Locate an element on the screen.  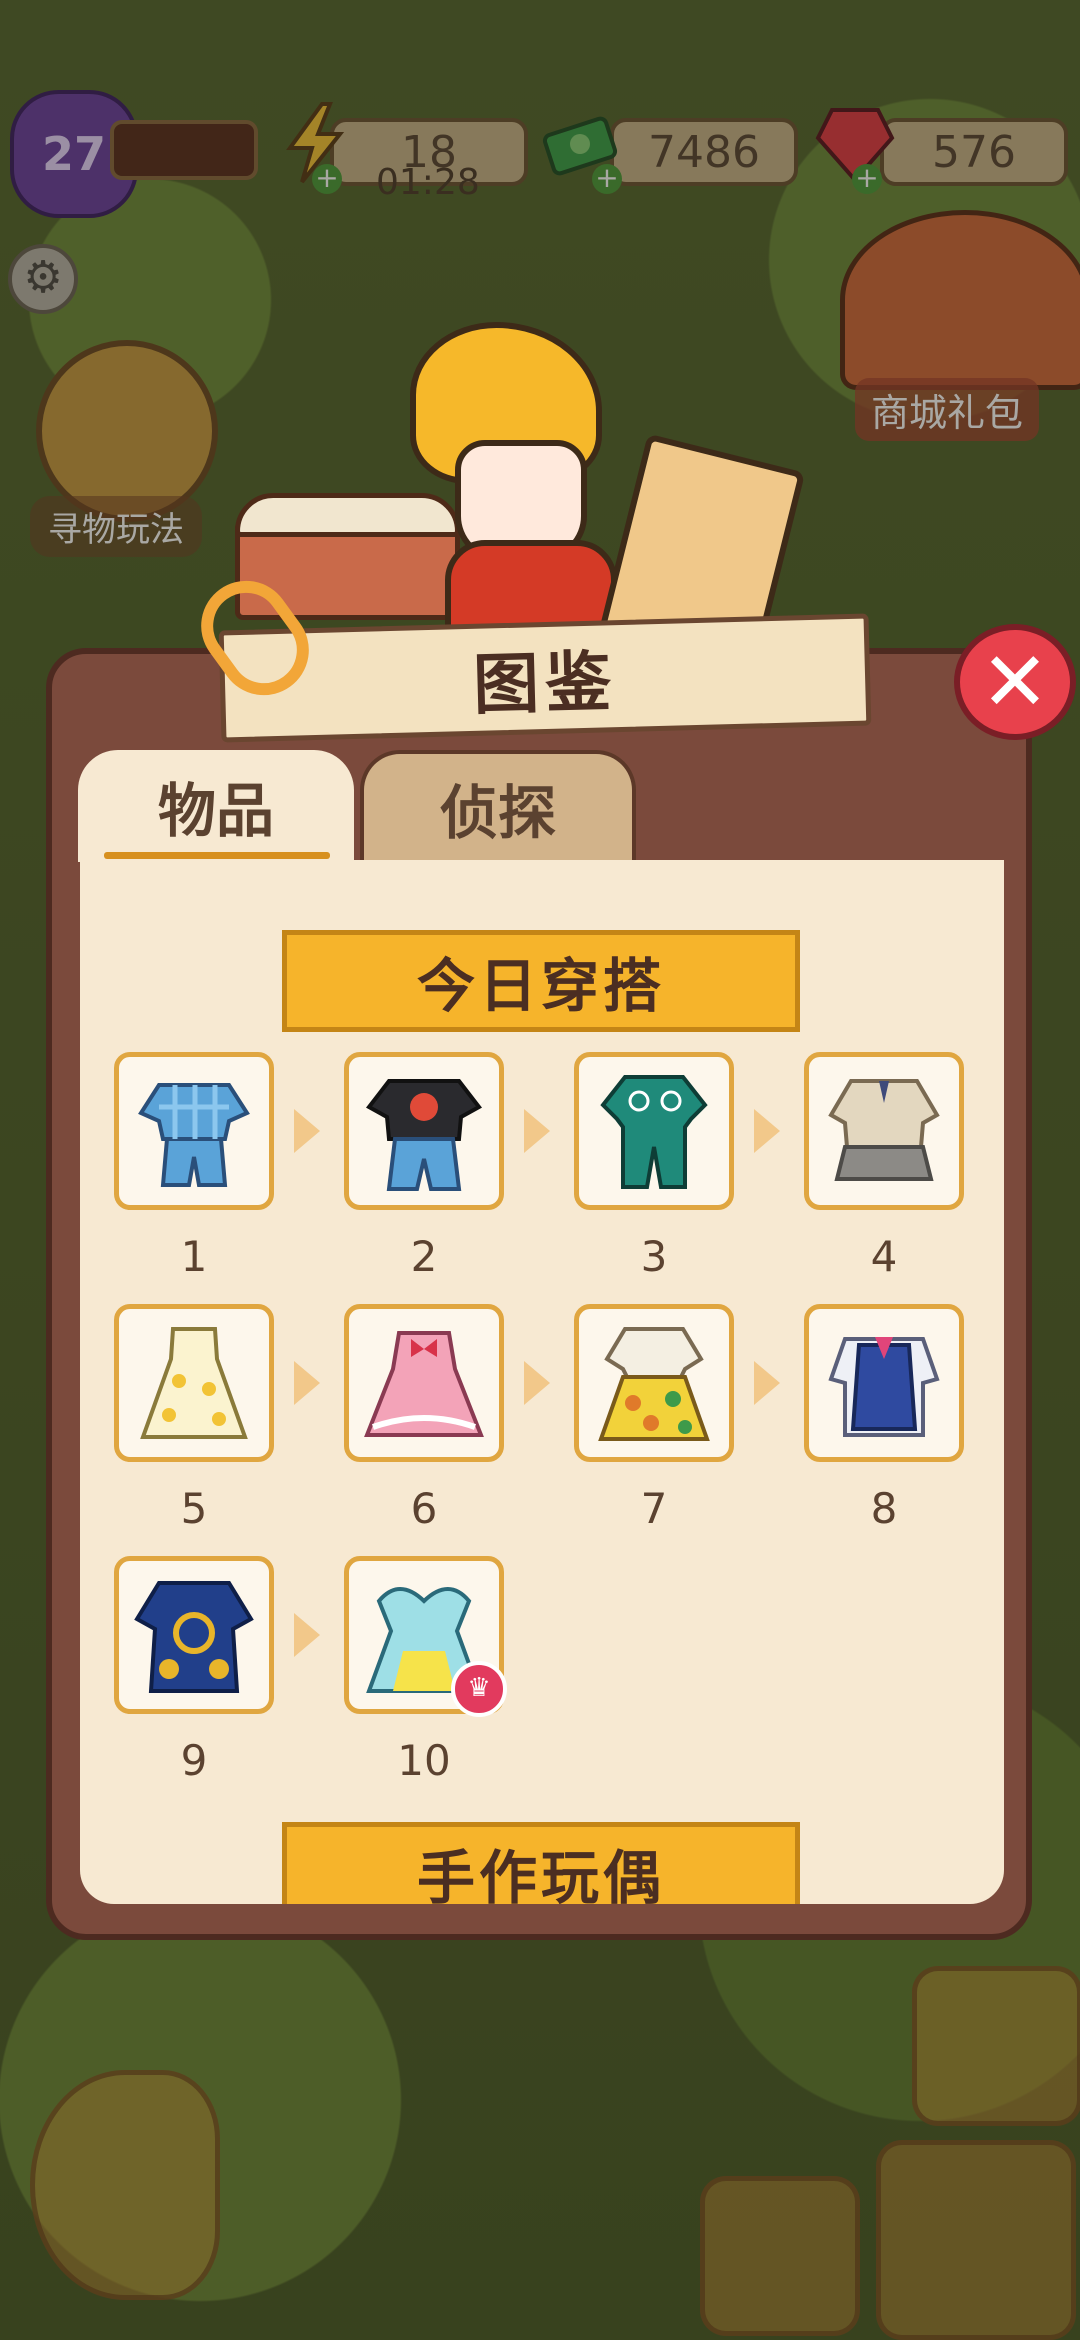
pink-lolita-dress-icon is located at coordinates (424, 1384).